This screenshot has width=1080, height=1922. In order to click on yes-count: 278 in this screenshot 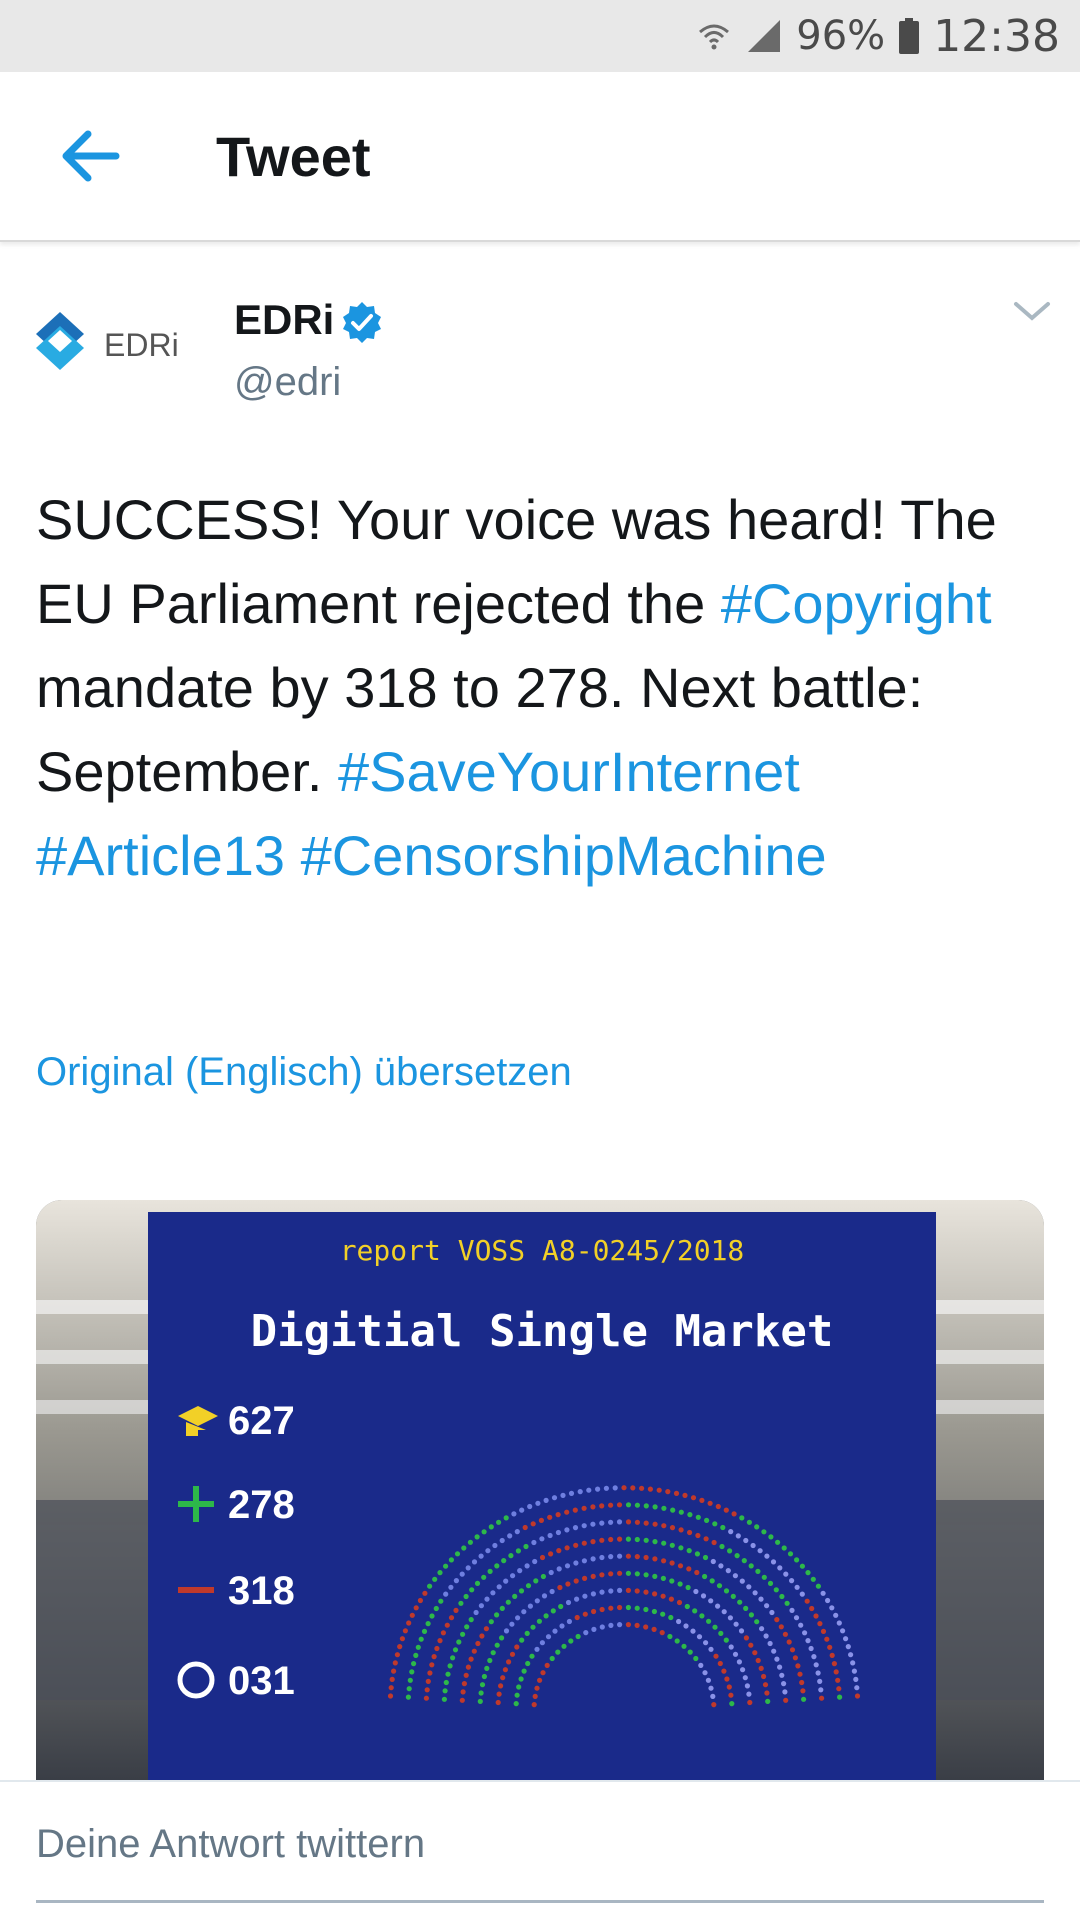, I will do `click(261, 1505)`.